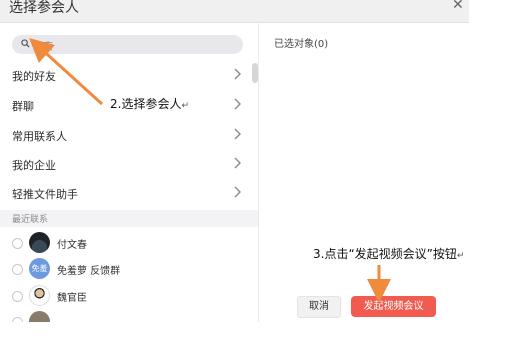 This screenshot has width=509, height=343. Describe the element at coordinates (125, 75) in the screenshot. I see `menu-item-friends: 我的好友` at that location.